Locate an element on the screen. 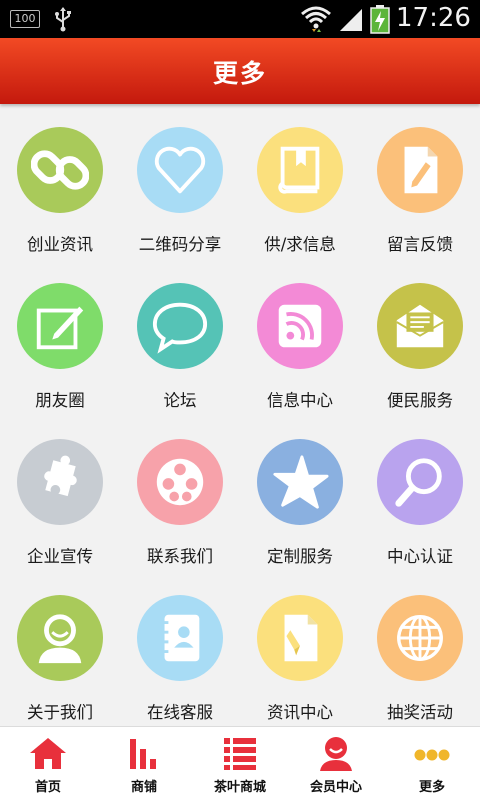  grid-item-label: 便民服务 is located at coordinates (420, 400).